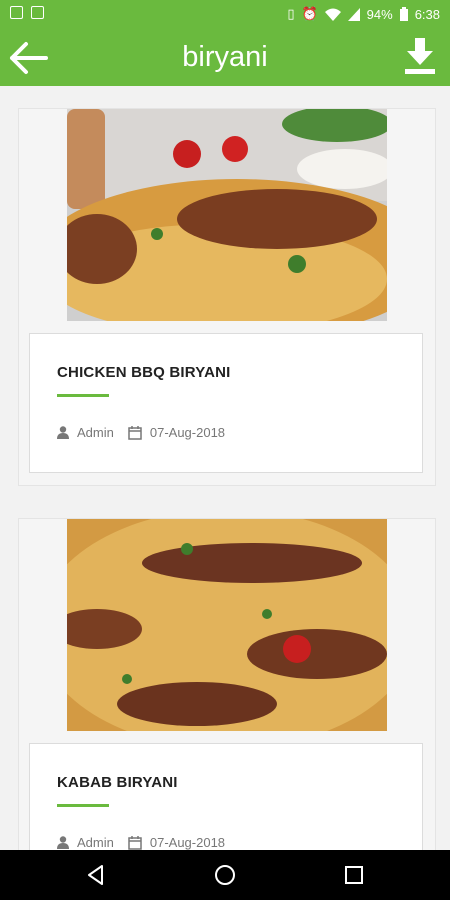 Image resolution: width=450 pixels, height=900 pixels. What do you see at coordinates (379, 14) in the screenshot?
I see `battery-level: 94%` at bounding box center [379, 14].